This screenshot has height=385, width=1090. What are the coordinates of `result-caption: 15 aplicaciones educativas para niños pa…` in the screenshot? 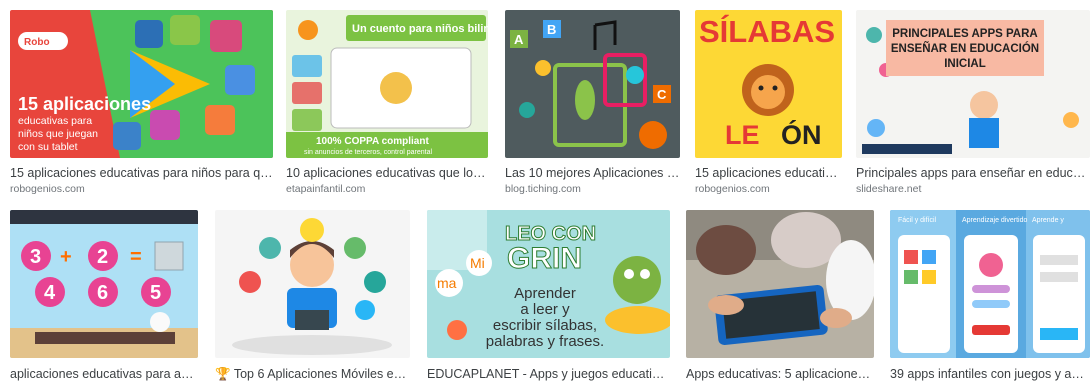 It's located at (141, 173).